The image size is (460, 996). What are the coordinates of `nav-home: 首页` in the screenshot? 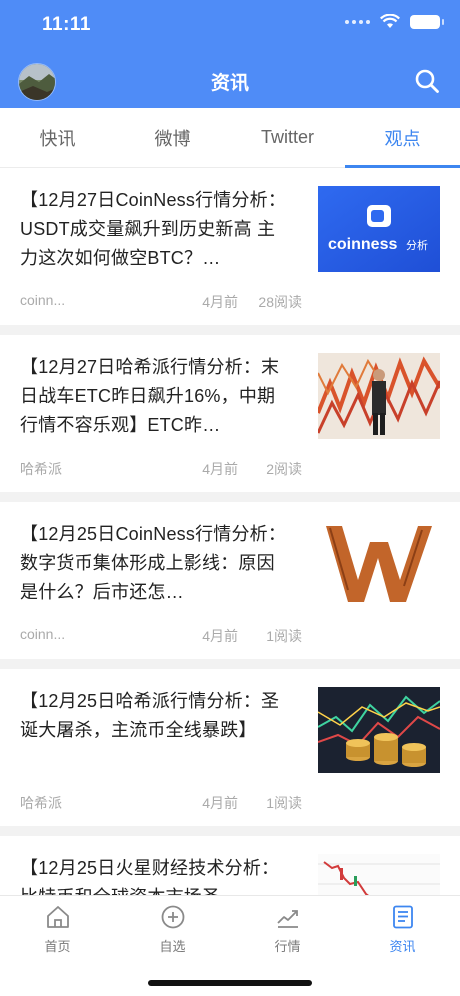 It's located at (57, 946).